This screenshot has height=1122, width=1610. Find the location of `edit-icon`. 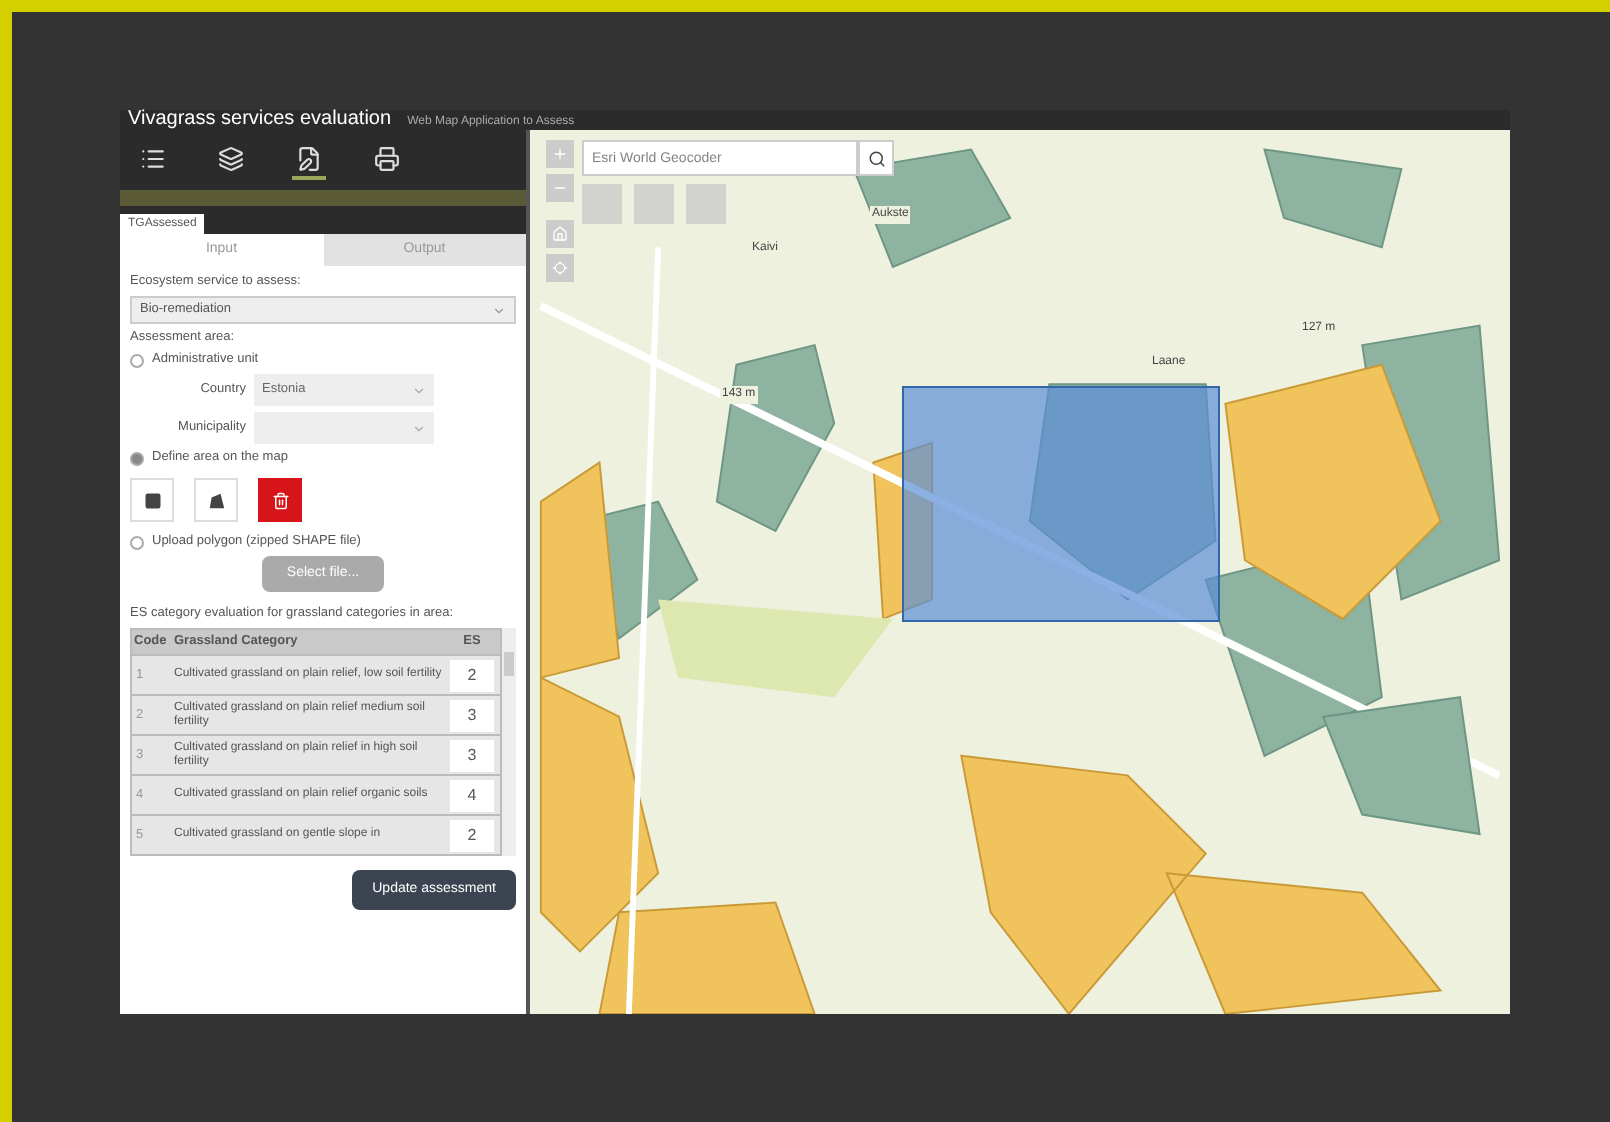

edit-icon is located at coordinates (309, 158).